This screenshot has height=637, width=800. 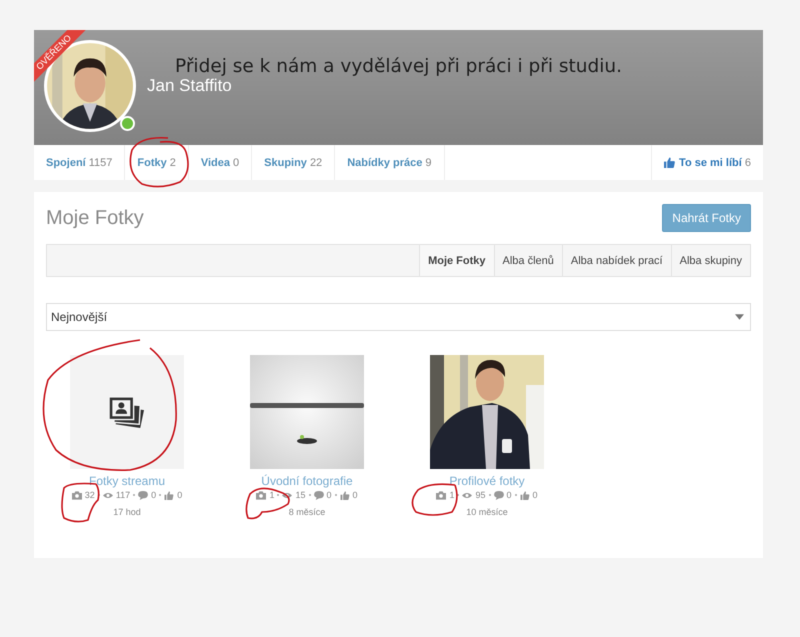 What do you see at coordinates (480, 495) in the screenshot?
I see `view-count: 95` at bounding box center [480, 495].